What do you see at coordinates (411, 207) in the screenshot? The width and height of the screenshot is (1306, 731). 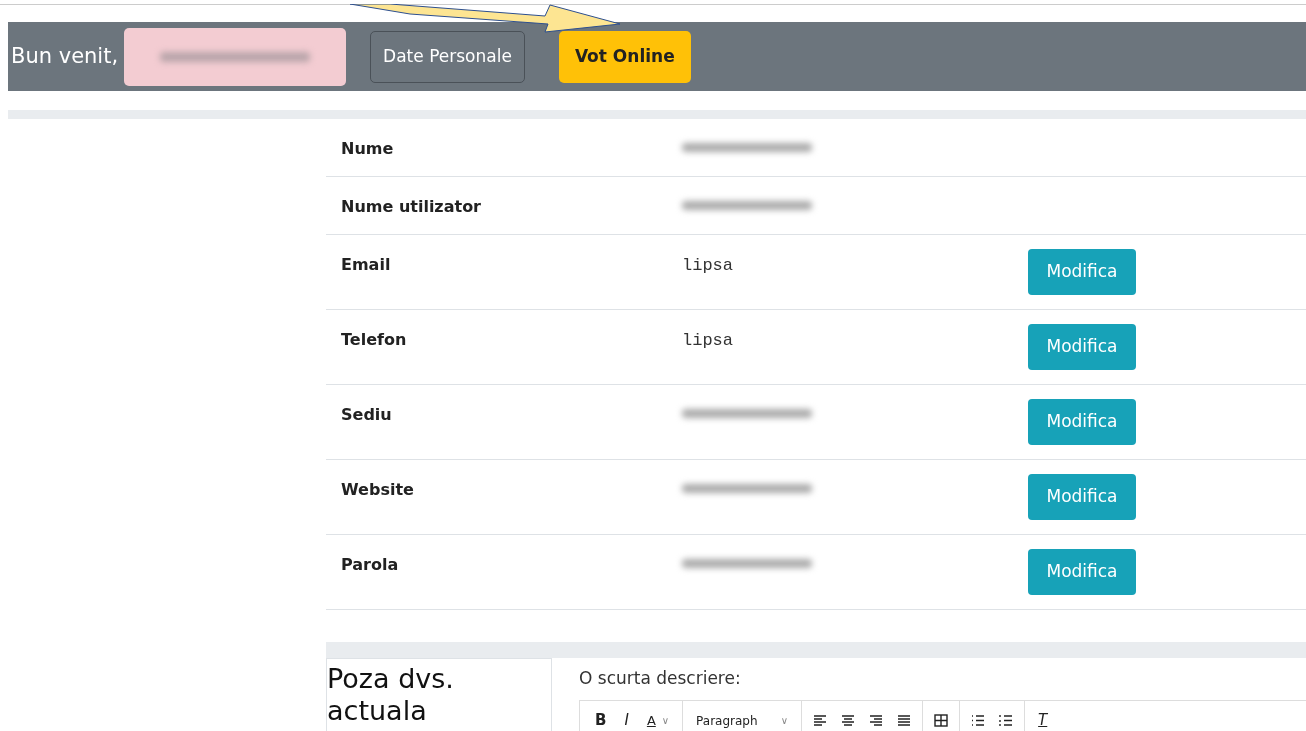 I see `field-label: Nume utilizator` at bounding box center [411, 207].